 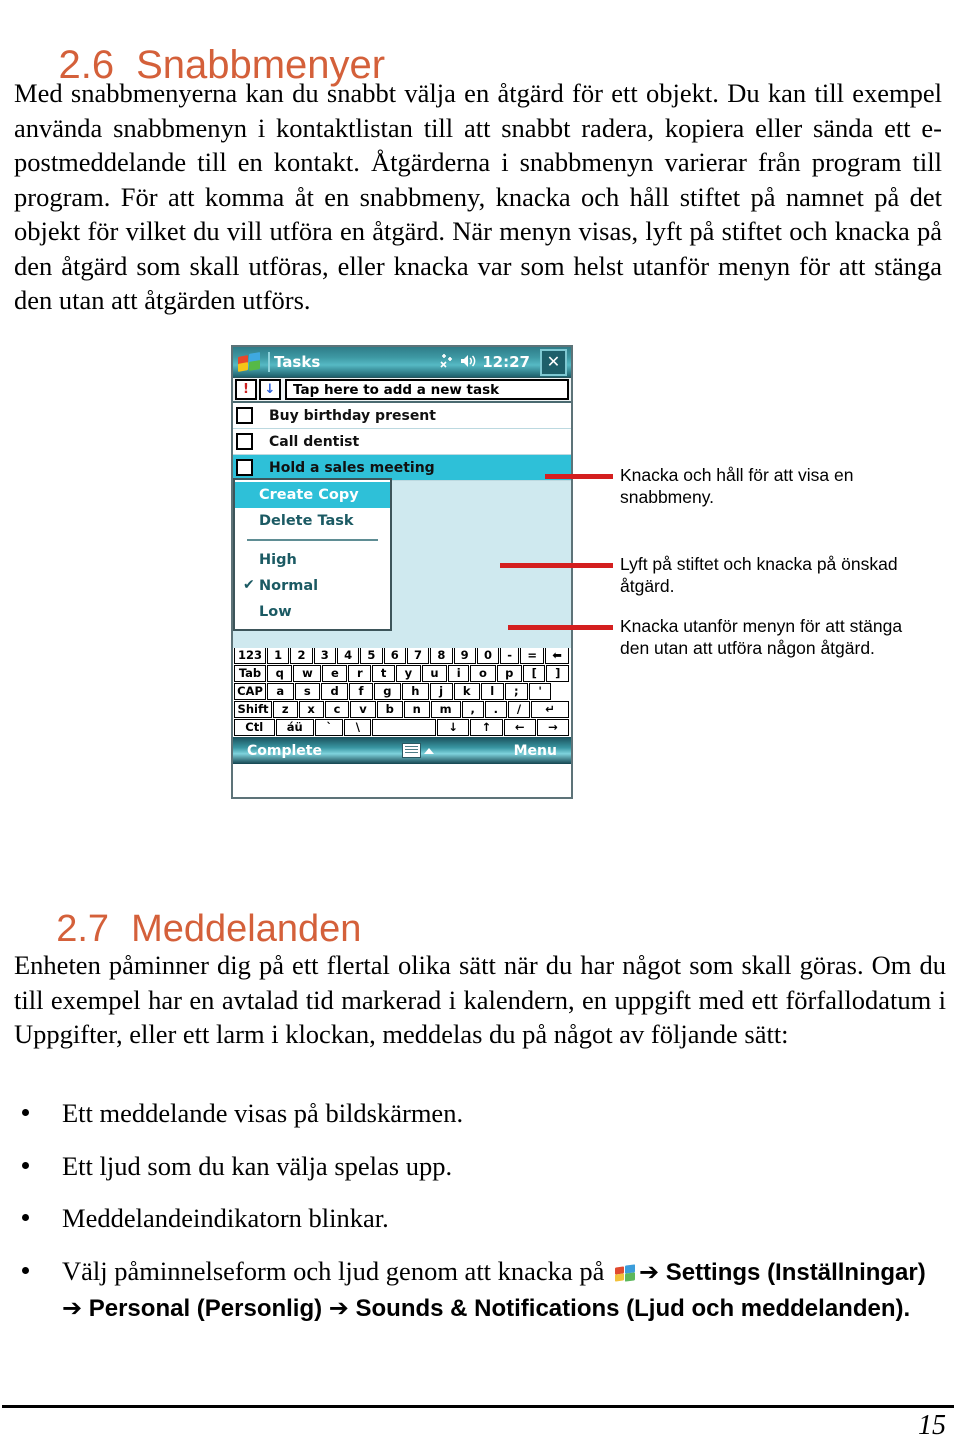 I want to click on key-equals: =, so click(x=532, y=655).